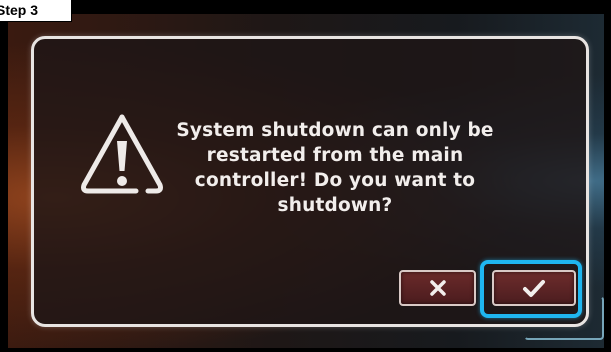 The width and height of the screenshot is (611, 352). Describe the element at coordinates (36, 11) in the screenshot. I see `step-label: Step 3` at that location.